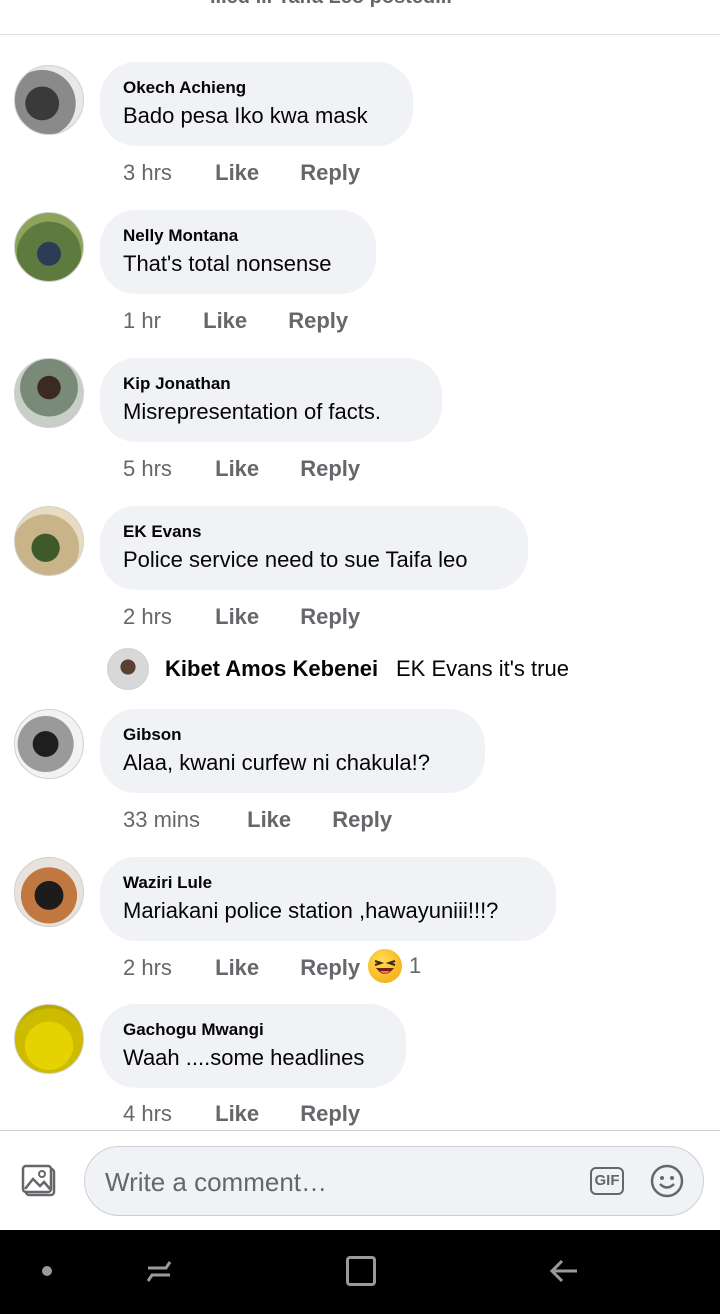 This screenshot has width=720, height=1314. I want to click on comment-time: 3 hrs, so click(166, 173).